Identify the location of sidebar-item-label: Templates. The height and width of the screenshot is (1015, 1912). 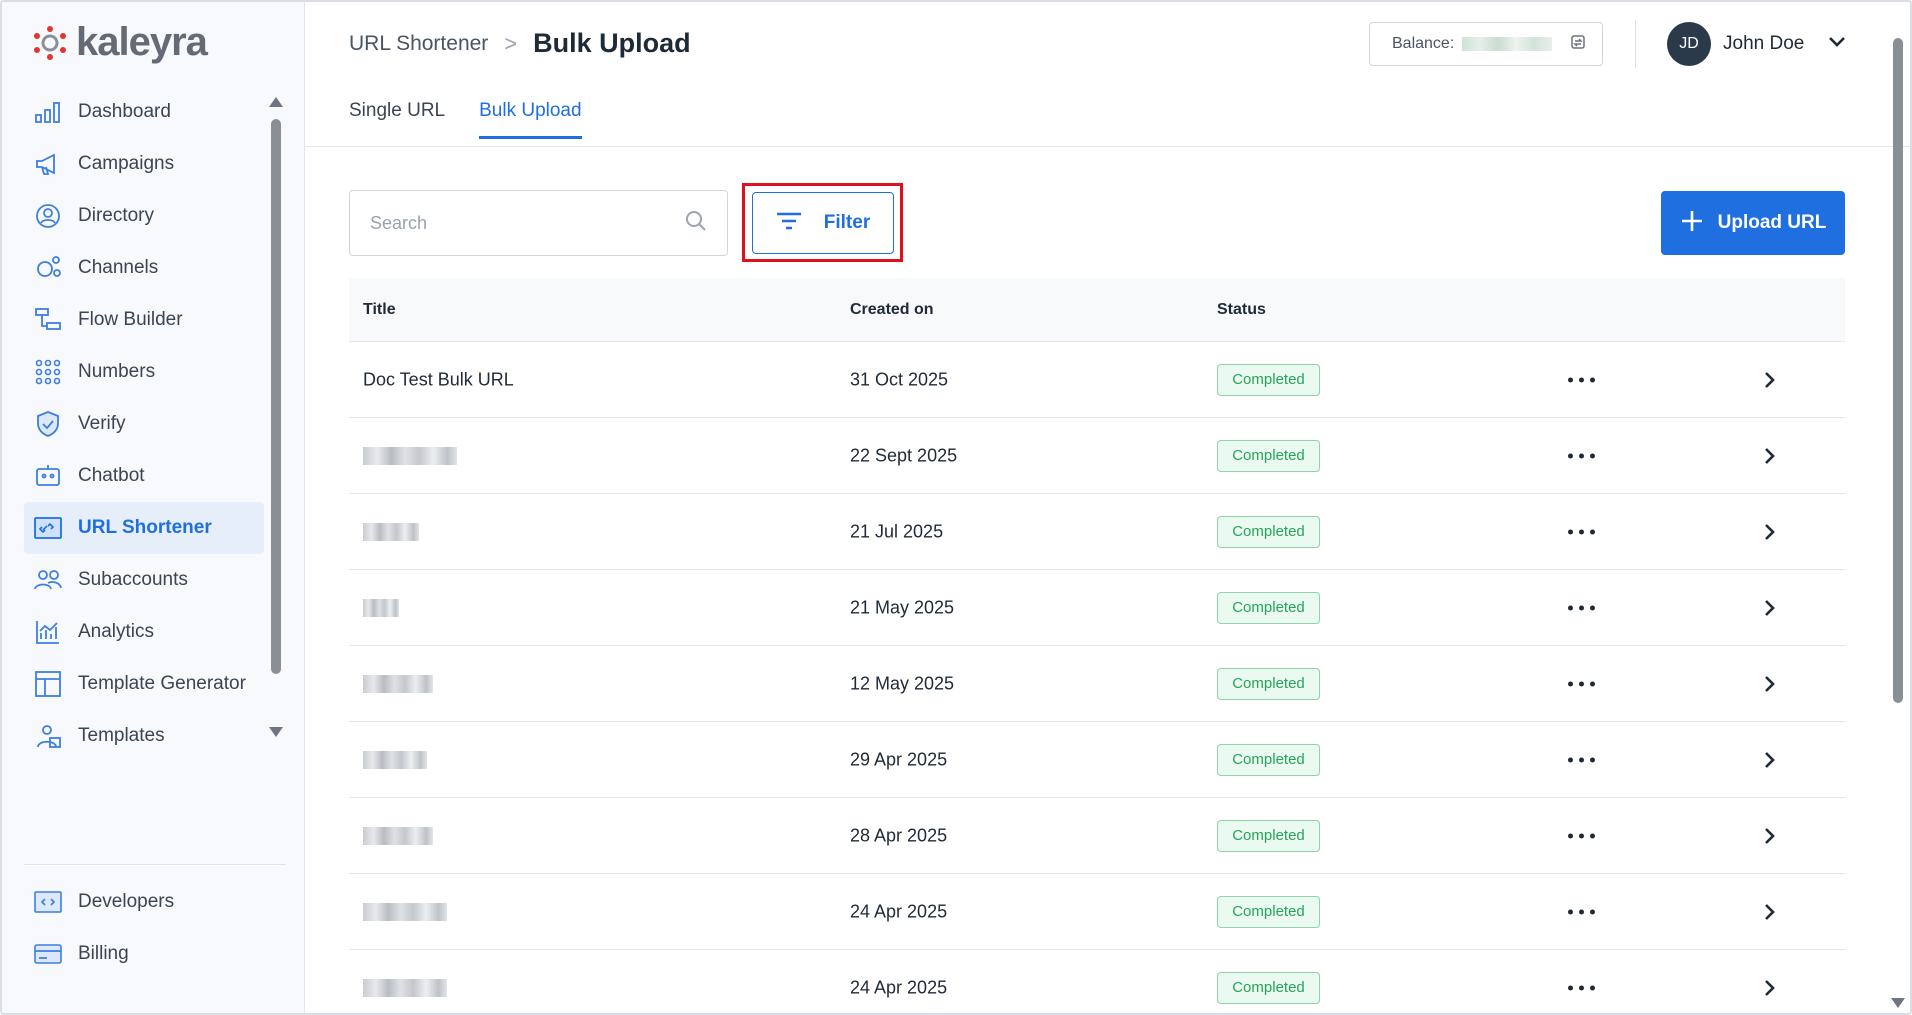
(121, 735).